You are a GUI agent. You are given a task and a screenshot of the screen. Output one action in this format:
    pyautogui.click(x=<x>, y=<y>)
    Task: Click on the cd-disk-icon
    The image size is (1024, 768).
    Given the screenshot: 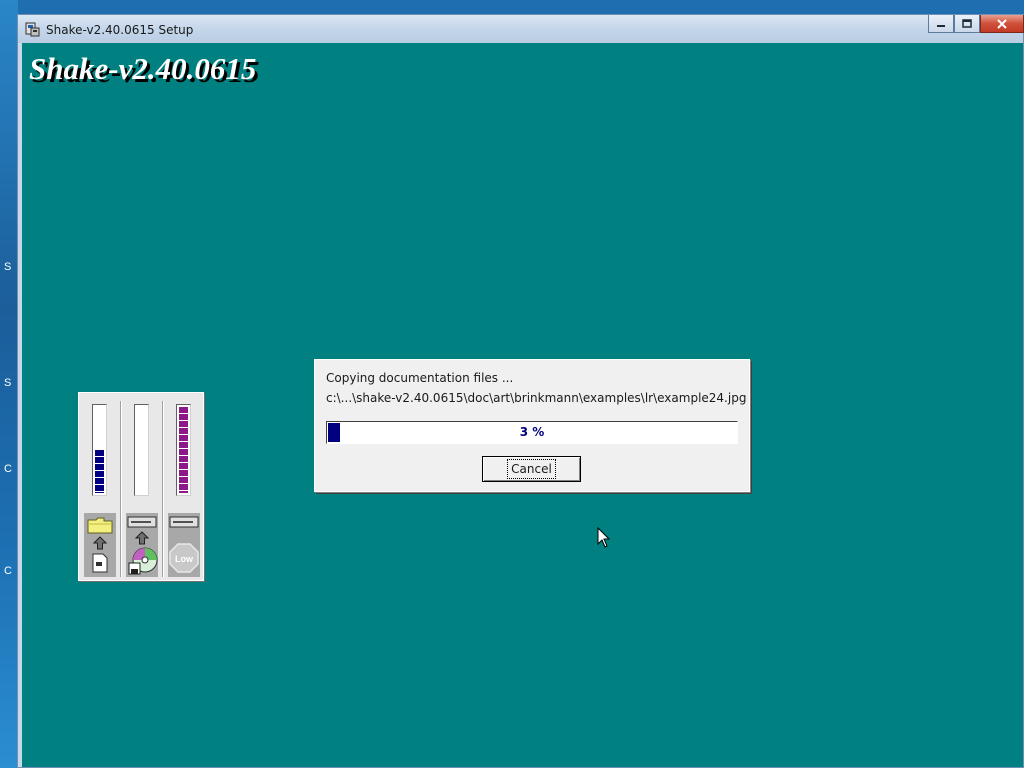 What is the action you would take?
    pyautogui.click(x=143, y=561)
    